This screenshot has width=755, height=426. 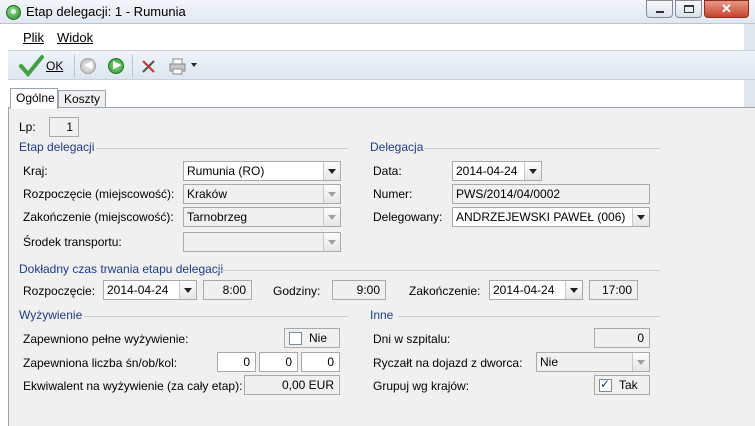 What do you see at coordinates (106, 11) in the screenshot?
I see `window-title: Etap delegacji: 1 - Rumunia` at bounding box center [106, 11].